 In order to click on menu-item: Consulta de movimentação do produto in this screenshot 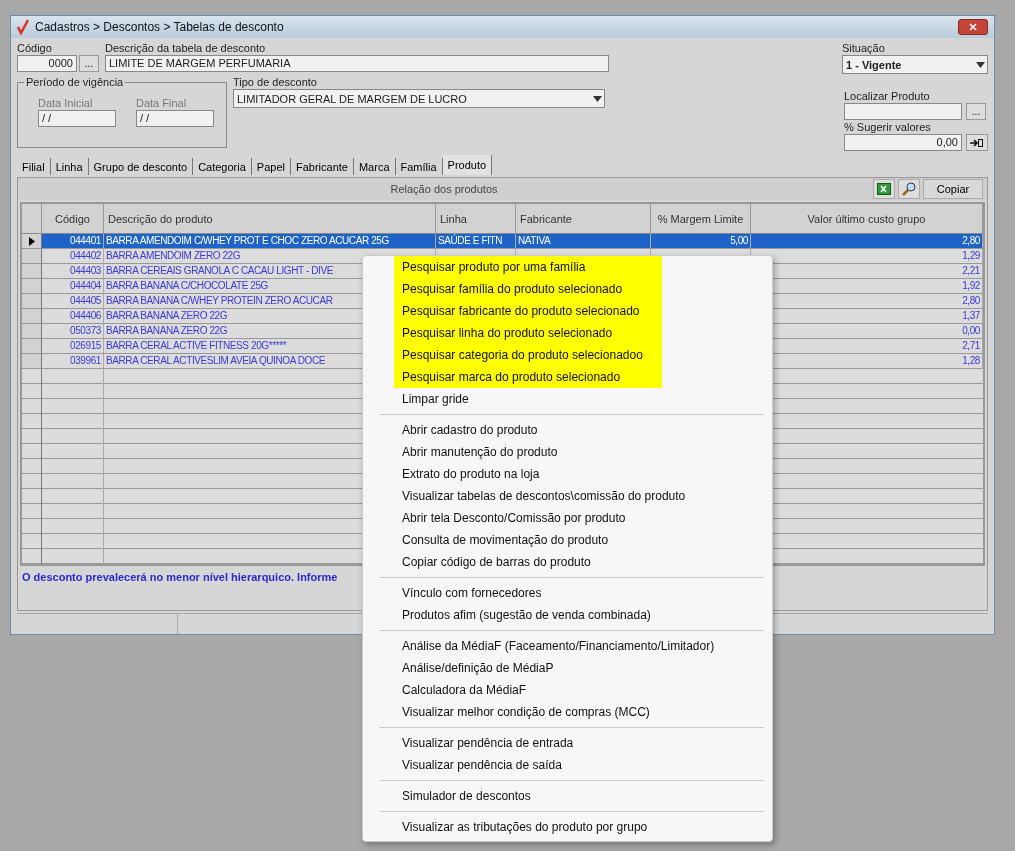, I will do `click(583, 540)`.